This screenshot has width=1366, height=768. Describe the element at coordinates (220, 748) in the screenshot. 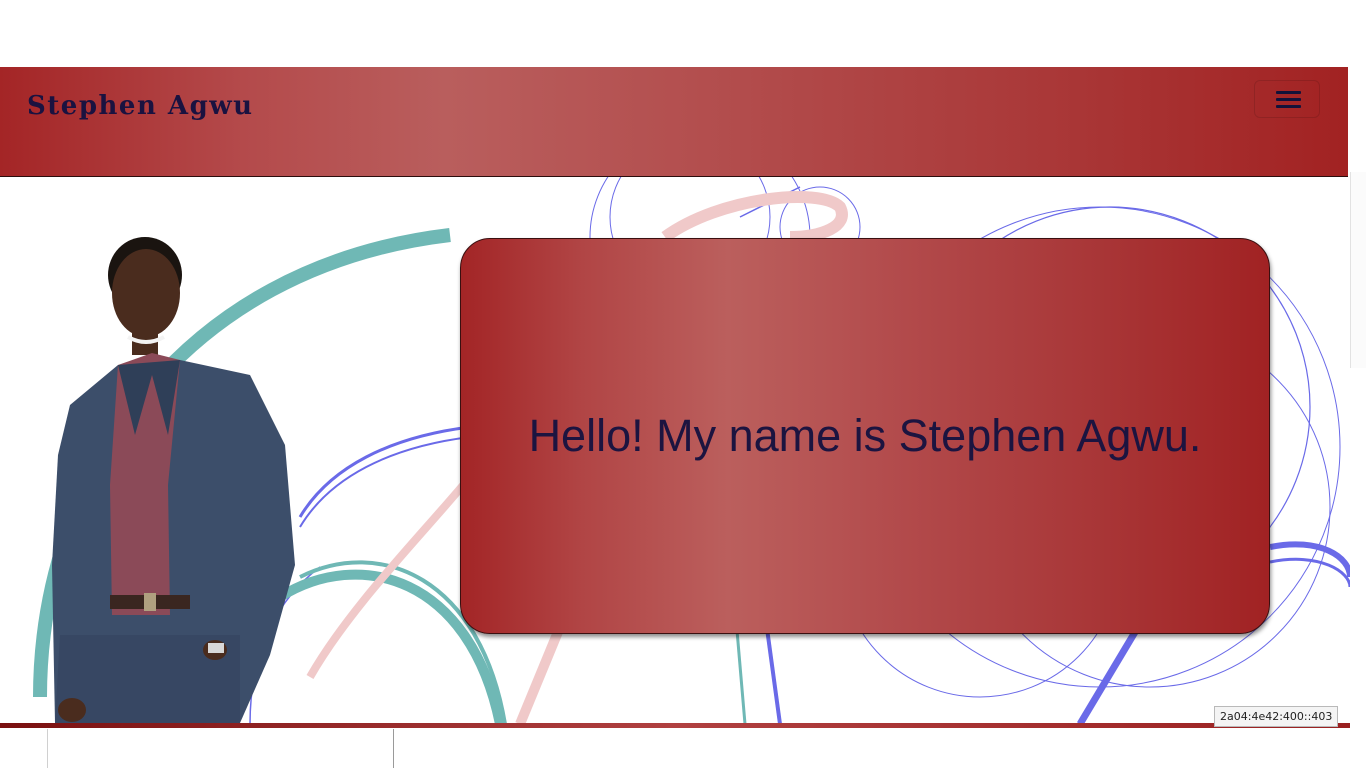

I see `below-fold-column` at that location.